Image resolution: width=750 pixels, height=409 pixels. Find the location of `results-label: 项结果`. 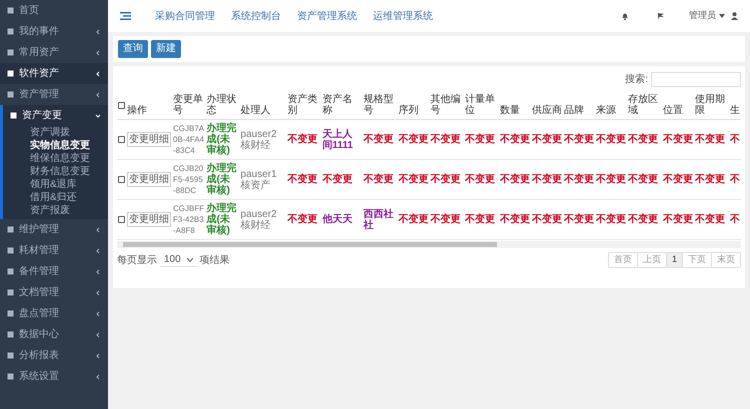

results-label: 项结果 is located at coordinates (215, 261).